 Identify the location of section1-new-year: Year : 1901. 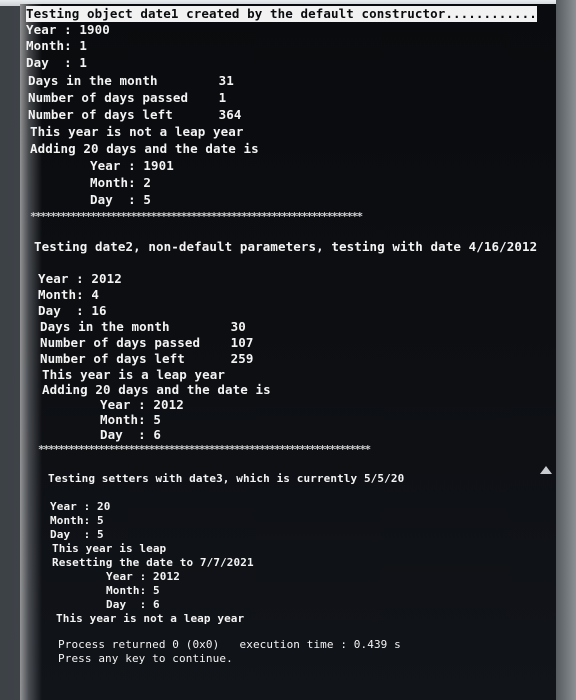
(132, 165).